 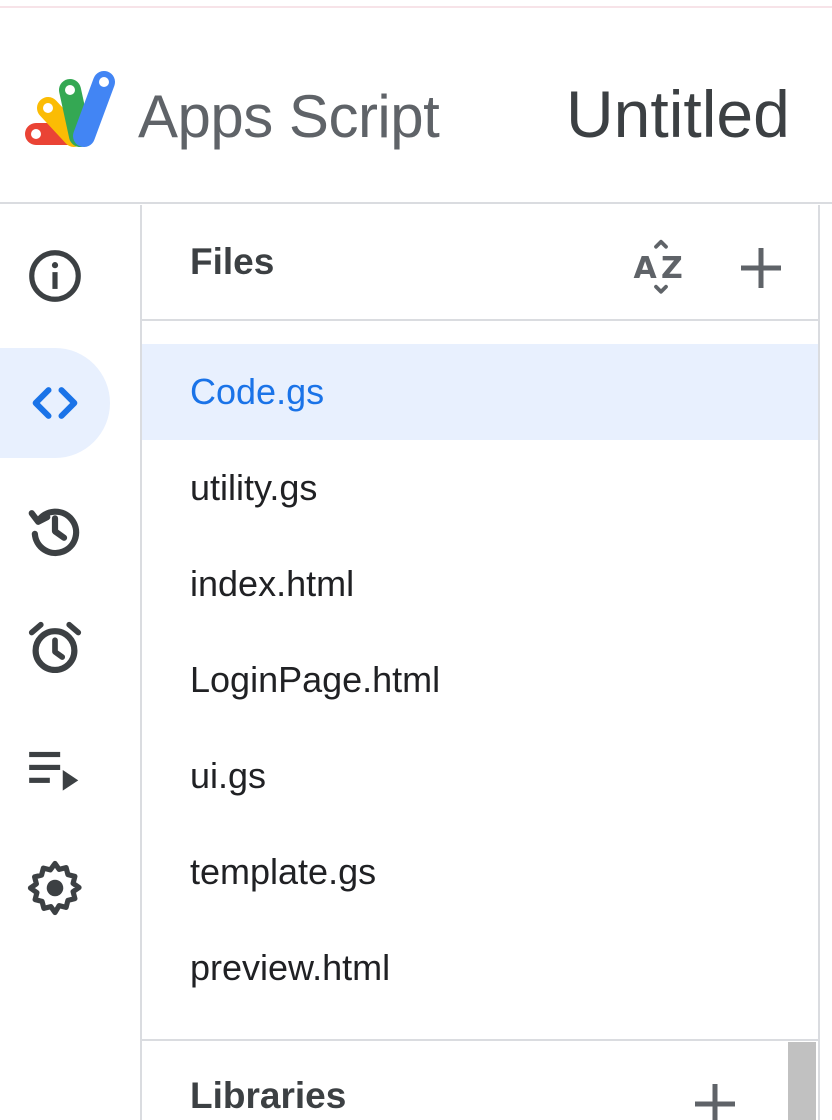 I want to click on history-icon, so click(x=54, y=532).